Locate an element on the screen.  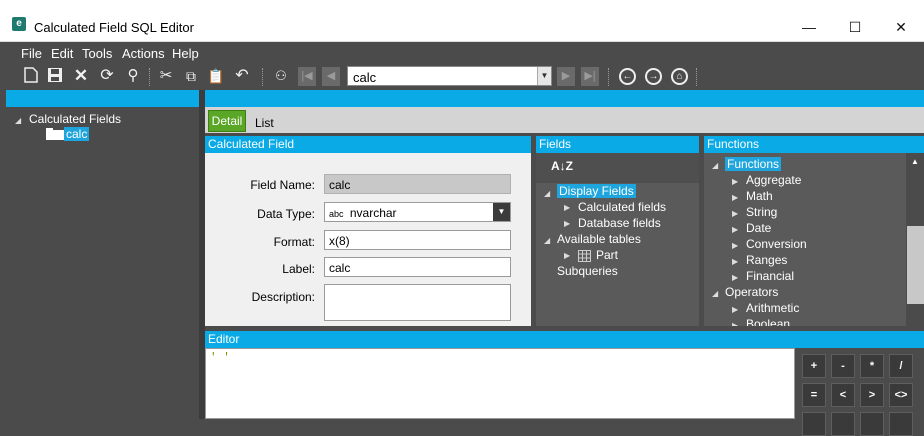
op-less-button: < is located at coordinates (843, 395).